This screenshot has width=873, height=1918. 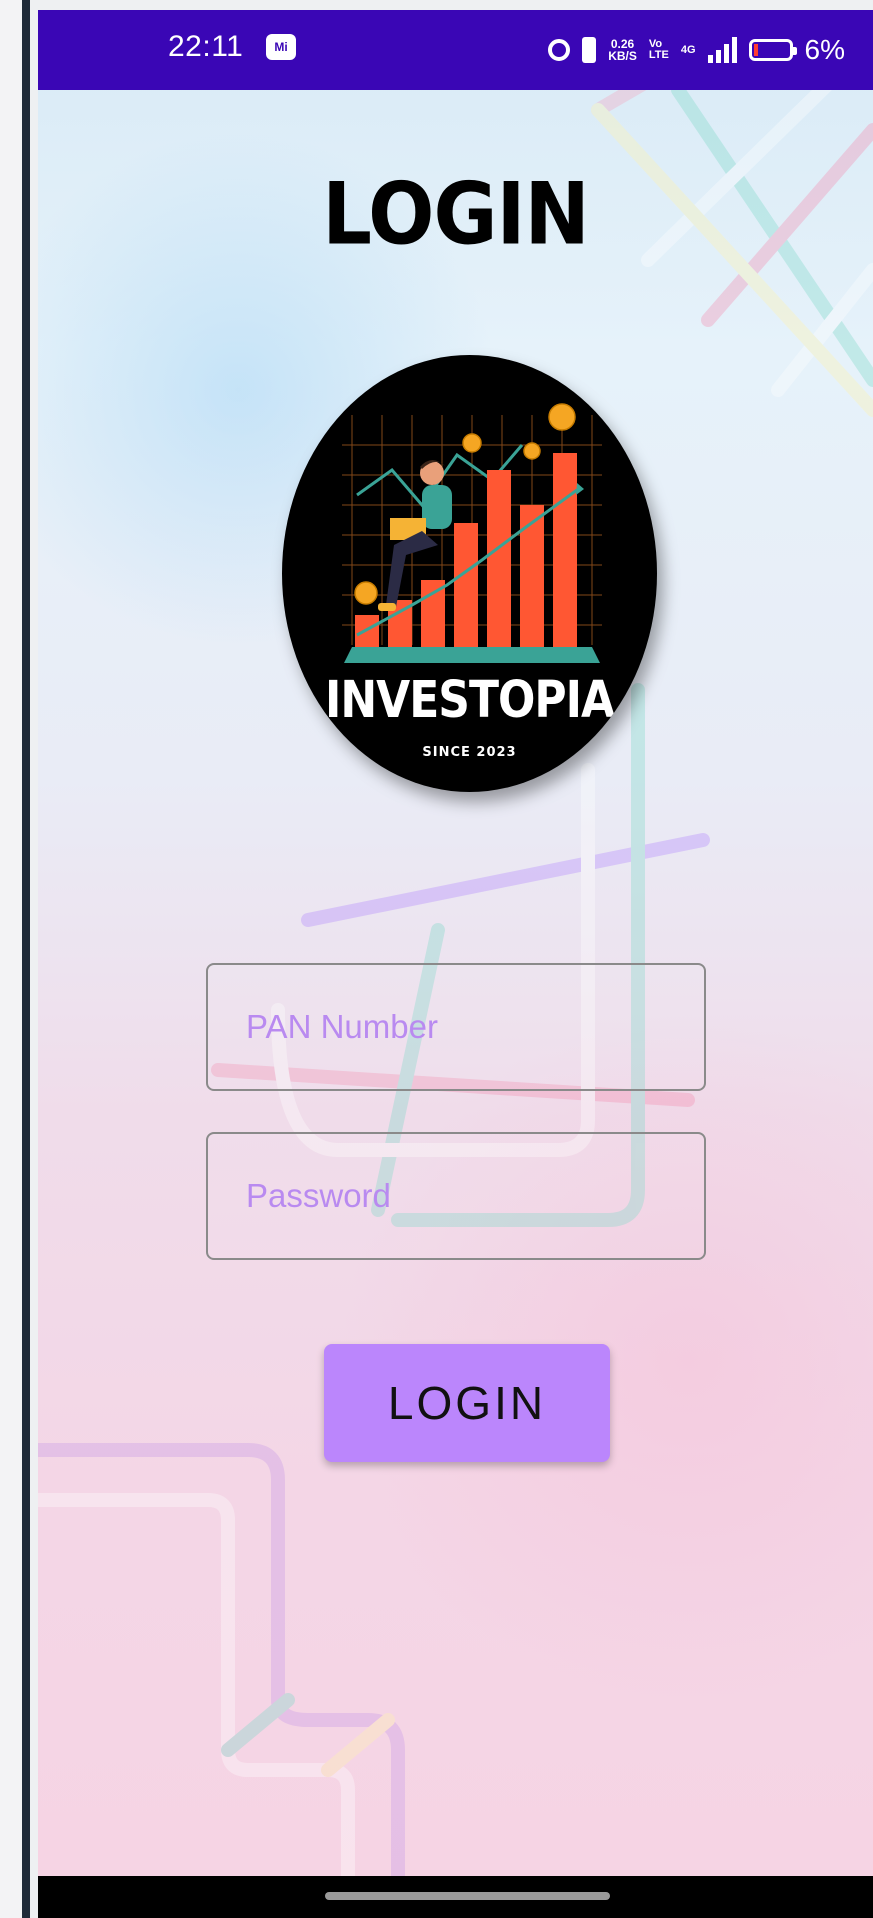 What do you see at coordinates (688, 49) in the screenshot?
I see `network-type: 4G` at bounding box center [688, 49].